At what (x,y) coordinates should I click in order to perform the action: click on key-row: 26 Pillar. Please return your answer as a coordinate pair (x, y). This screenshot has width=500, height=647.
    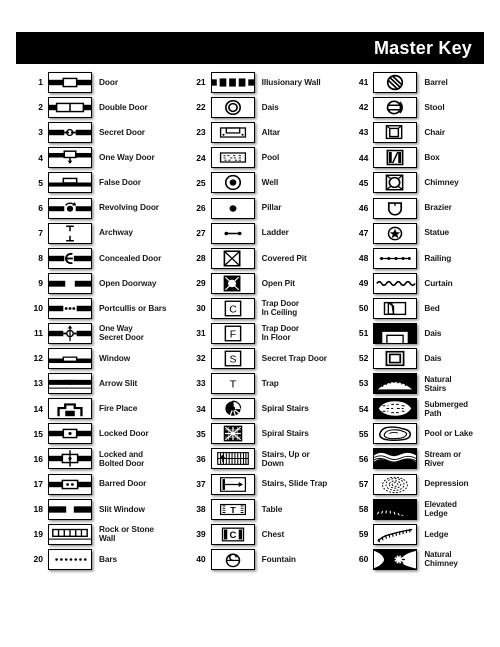
    Looking at the image, I should click on (261, 207).